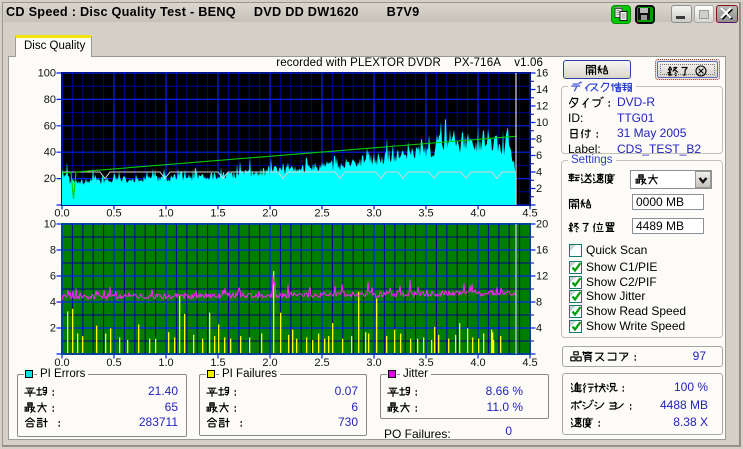  What do you see at coordinates (529, 363) in the screenshot?
I see `svg-text: 4.5` at bounding box center [529, 363].